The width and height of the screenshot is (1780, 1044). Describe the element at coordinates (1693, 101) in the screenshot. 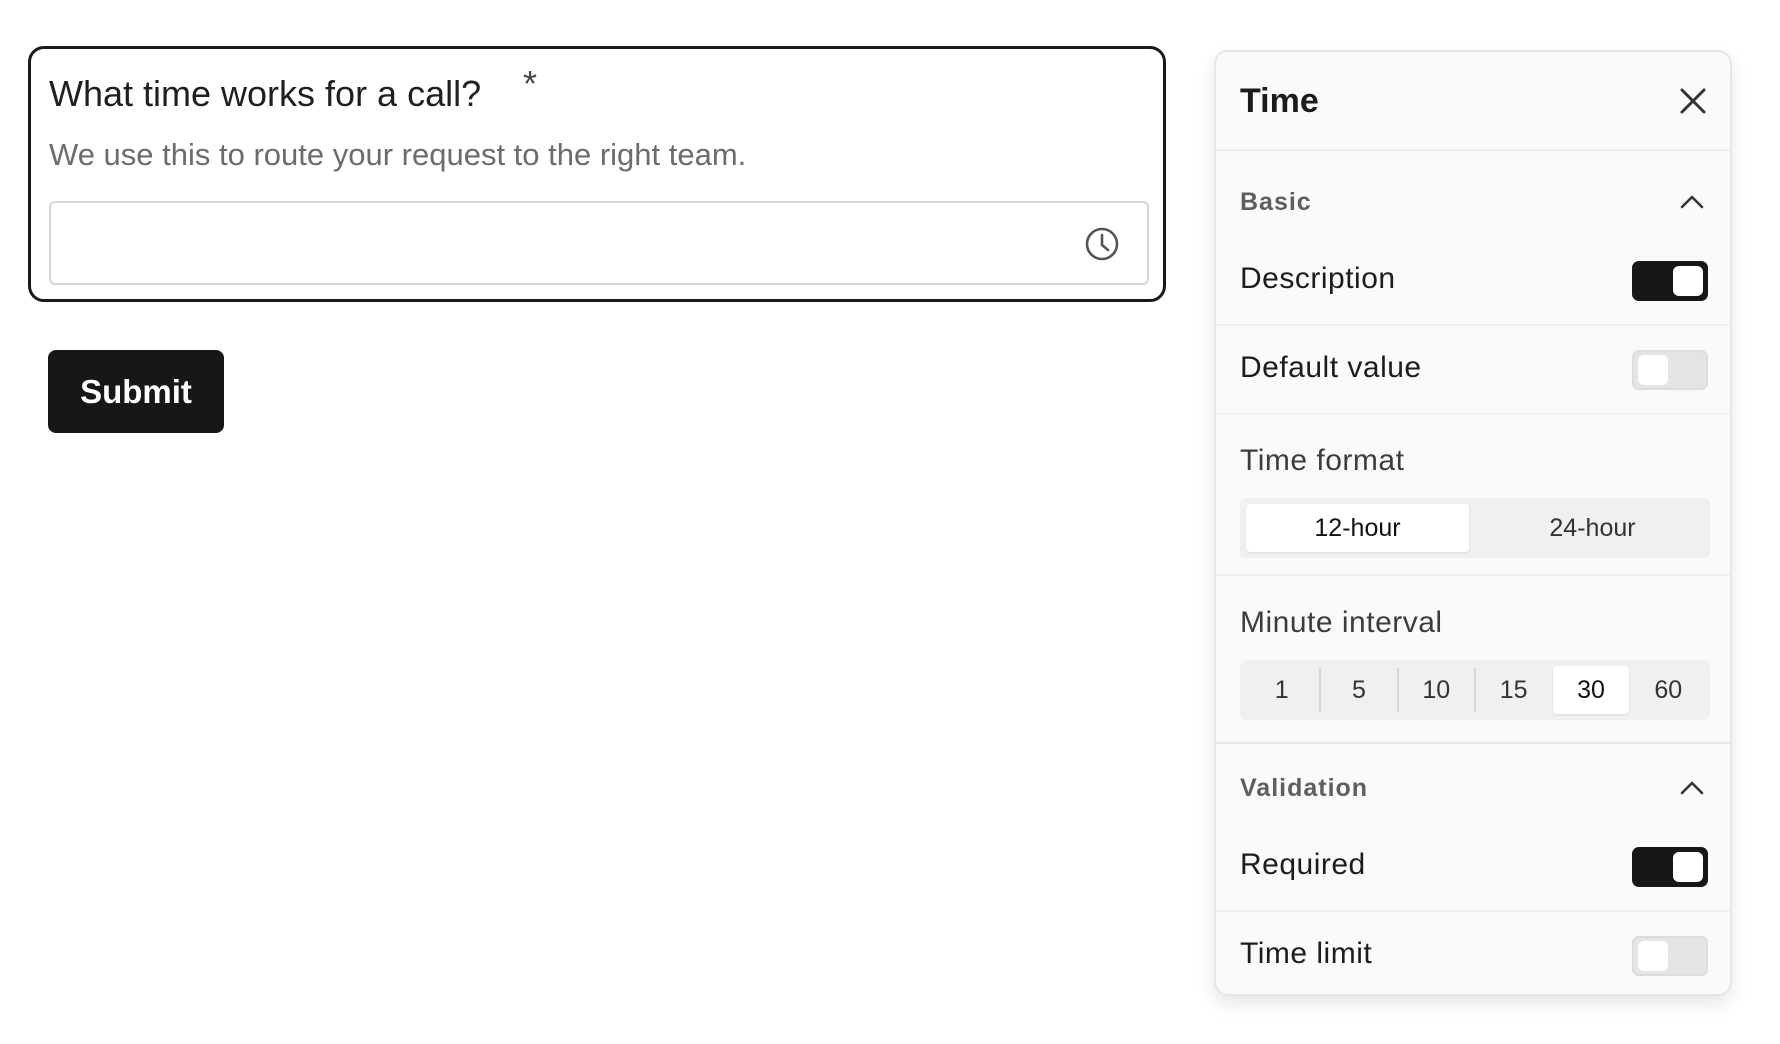

I see `close-icon` at that location.